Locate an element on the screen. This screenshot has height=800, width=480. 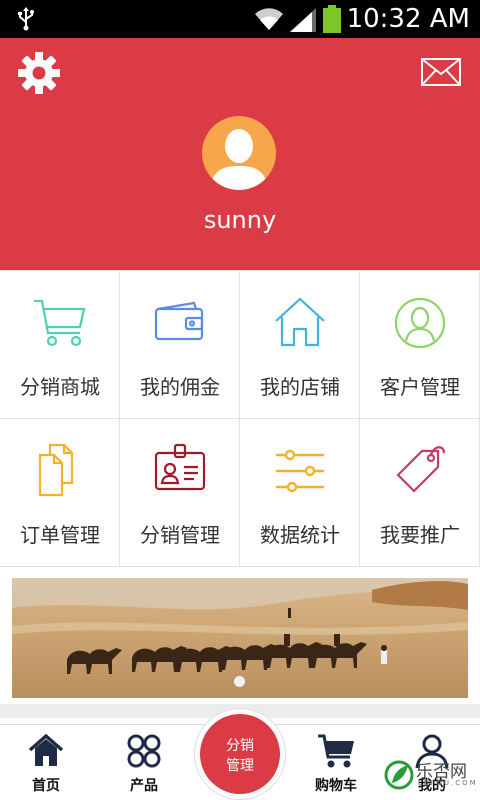
menu-label: 客户管理 is located at coordinates (420, 387).